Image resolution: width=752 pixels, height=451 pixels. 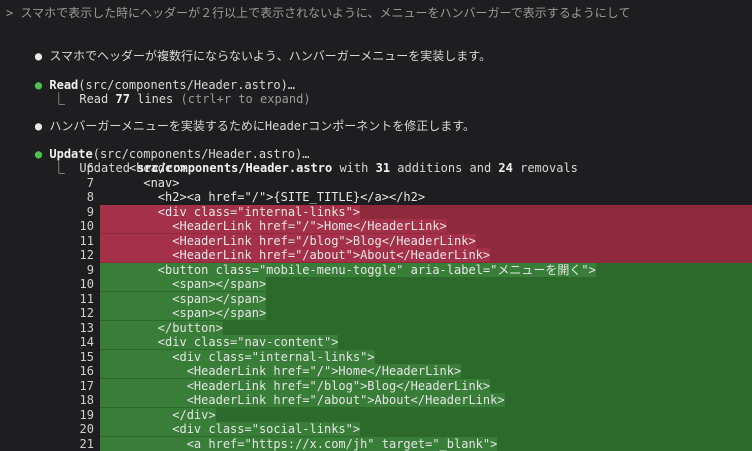 I want to click on code-text: </div>, so click(x=158, y=415).